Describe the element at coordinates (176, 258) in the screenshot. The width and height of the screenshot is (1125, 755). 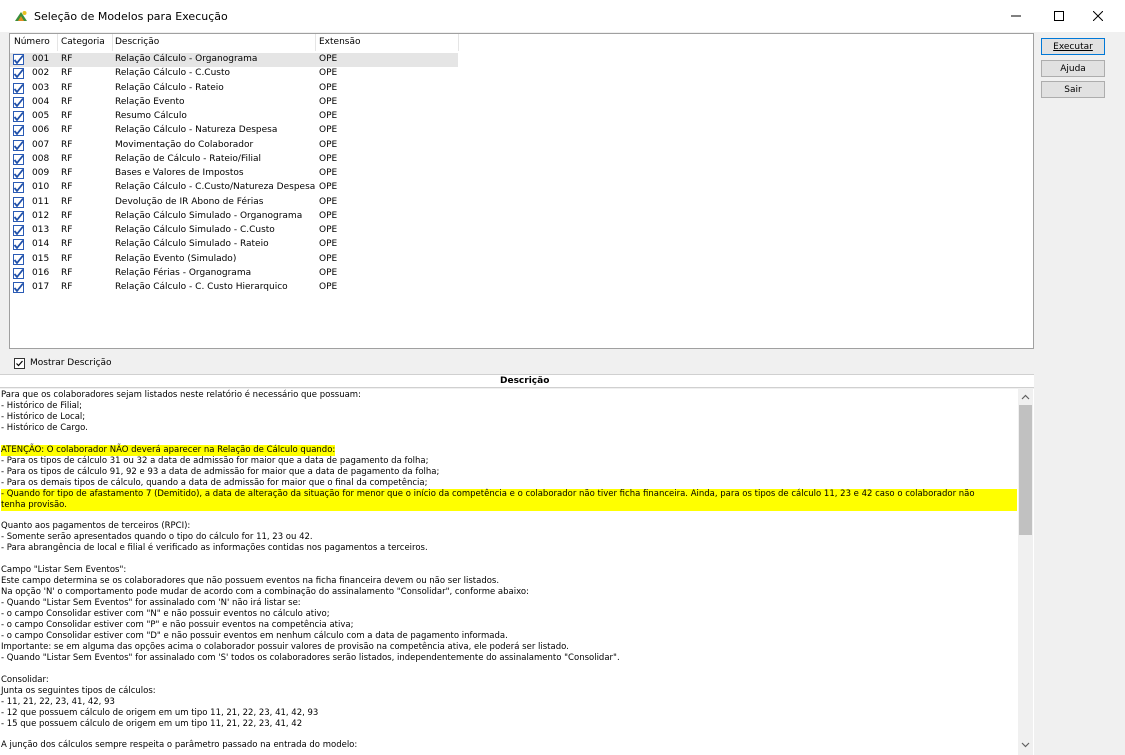
I see `cell-desc: Relação Evento (Simulado)` at that location.